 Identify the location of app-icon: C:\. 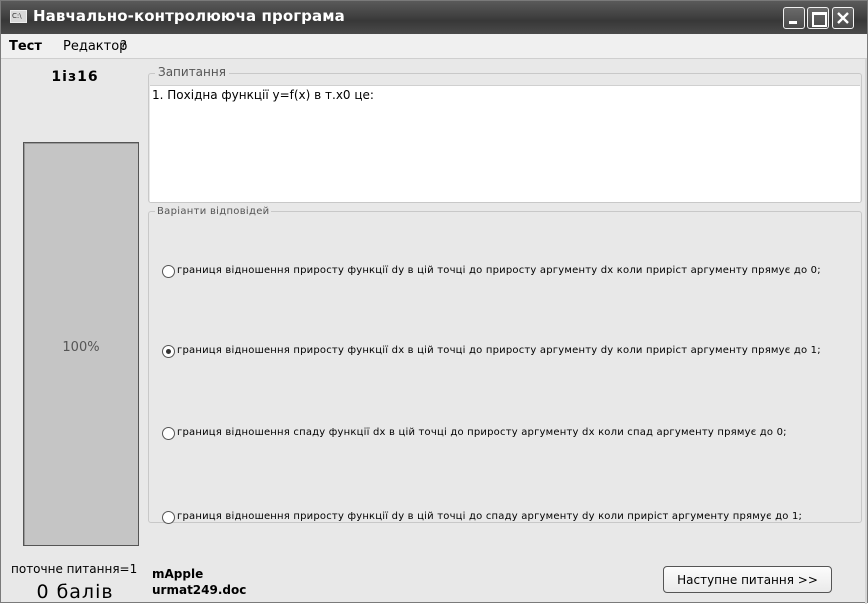
(18, 16).